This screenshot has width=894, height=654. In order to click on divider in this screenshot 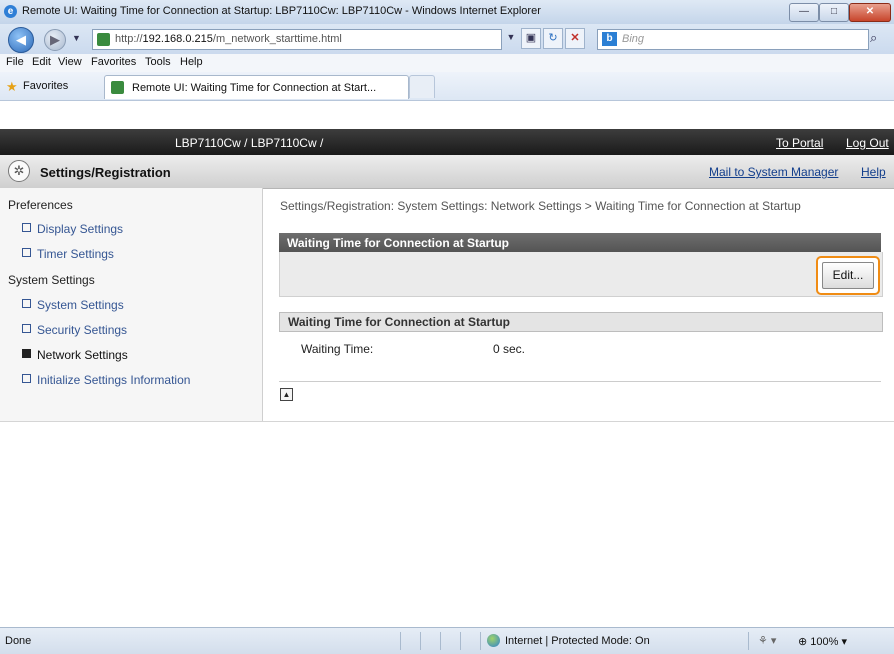, I will do `click(580, 381)`.